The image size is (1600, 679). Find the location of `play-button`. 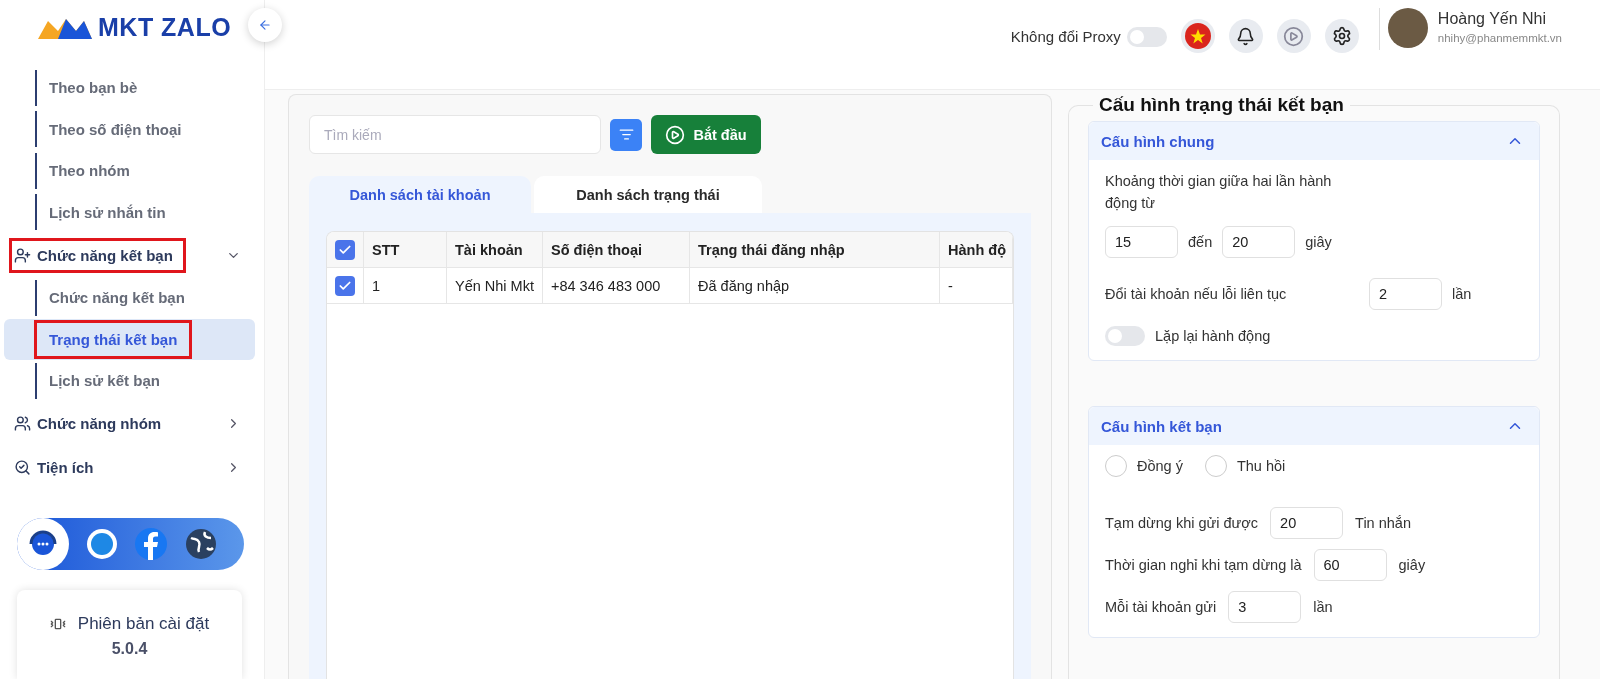

play-button is located at coordinates (1293, 36).